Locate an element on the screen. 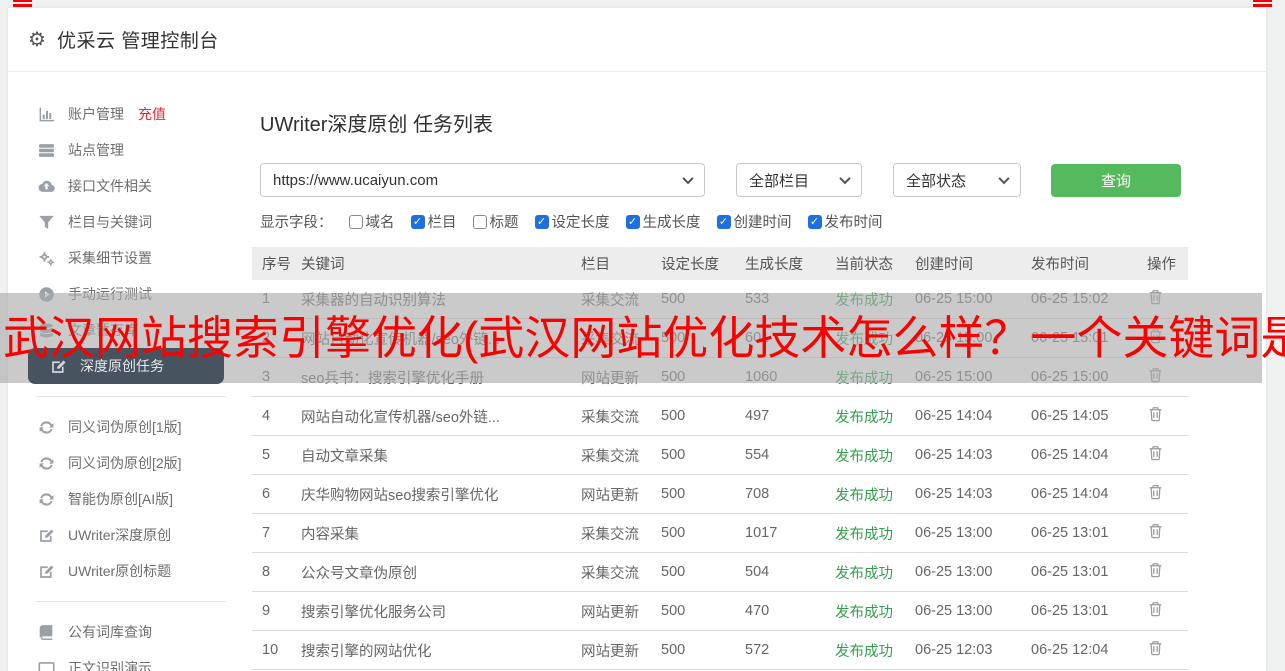  field-checkbox-设定长度: ✓ 设定长度 is located at coordinates (572, 221).